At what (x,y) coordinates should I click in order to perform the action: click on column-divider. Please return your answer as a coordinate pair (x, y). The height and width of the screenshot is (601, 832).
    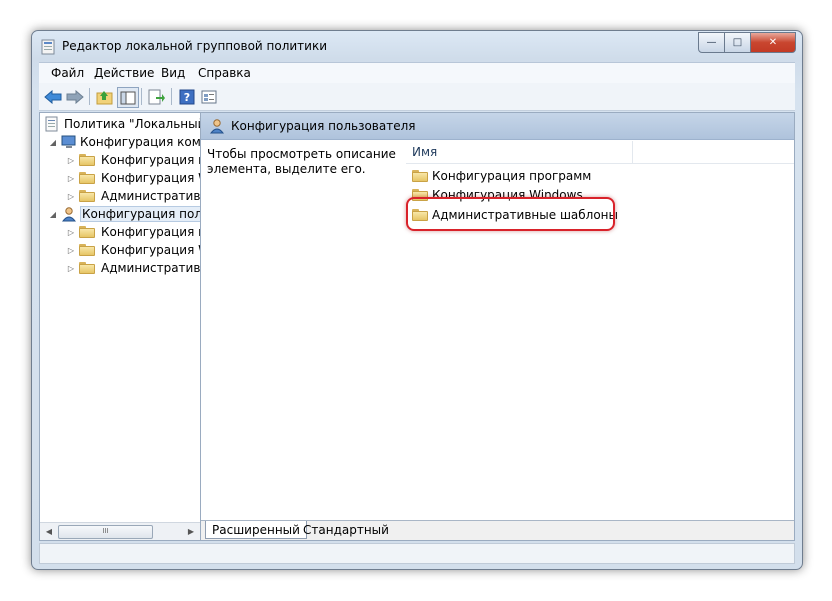
    Looking at the image, I should click on (632, 152).